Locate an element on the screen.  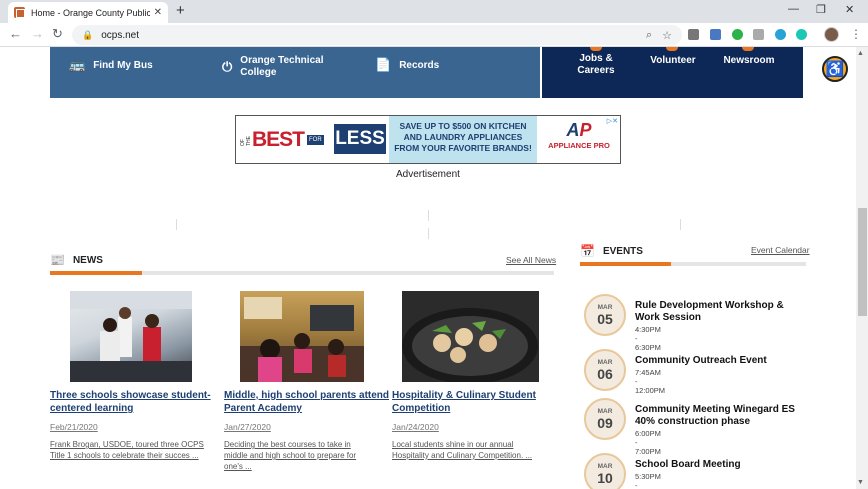
extension-camera-icon is located at coordinates (715, 34).